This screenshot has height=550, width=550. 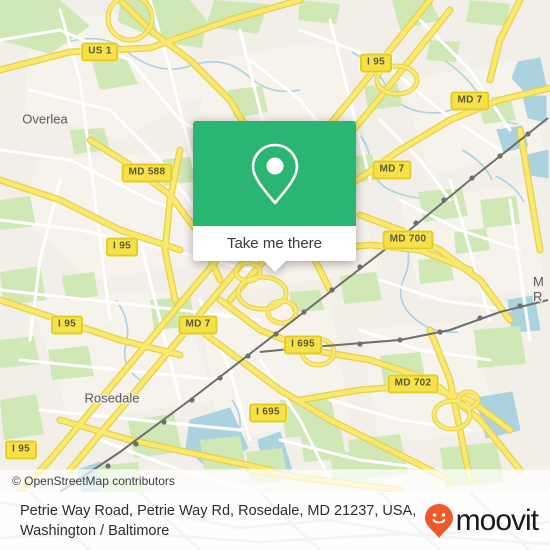 What do you see at coordinates (413, 384) in the screenshot?
I see `road-shield: MD 702` at bounding box center [413, 384].